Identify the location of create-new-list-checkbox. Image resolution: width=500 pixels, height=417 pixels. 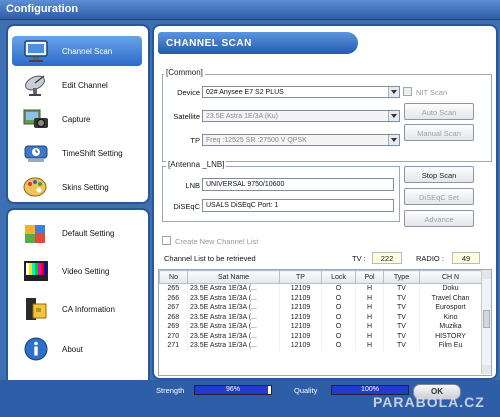
(166, 240).